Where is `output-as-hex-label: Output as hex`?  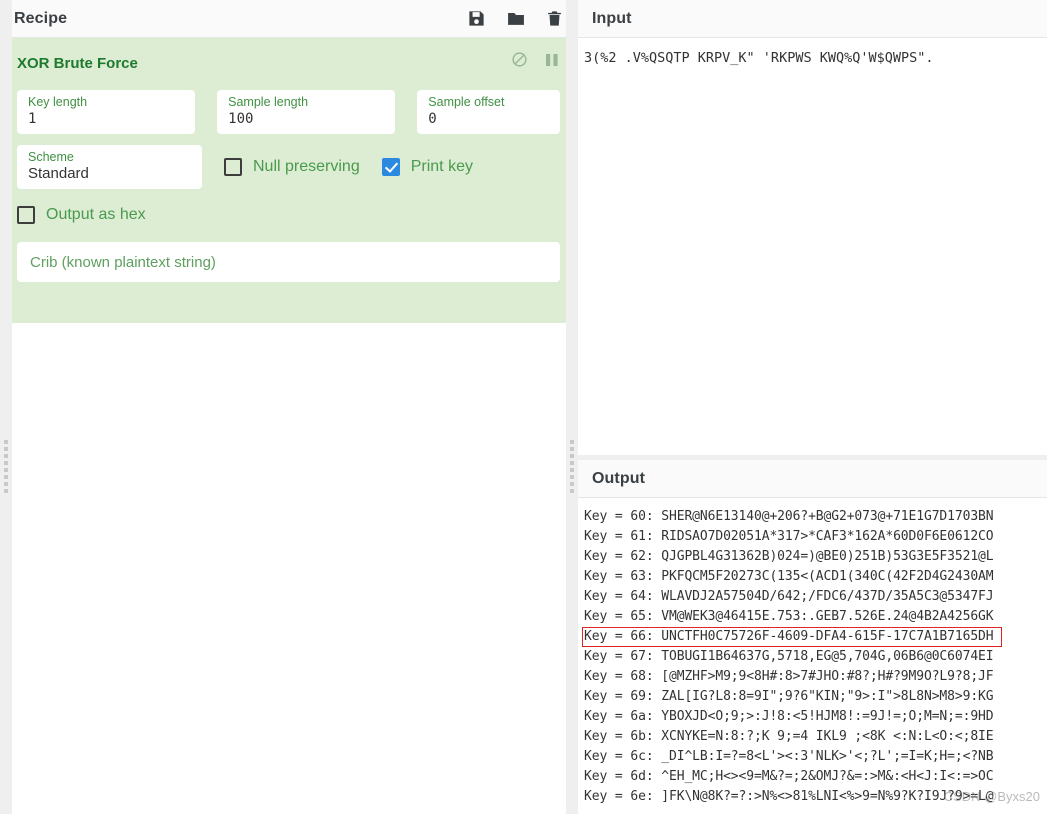
output-as-hex-label: Output as hex is located at coordinates (96, 214).